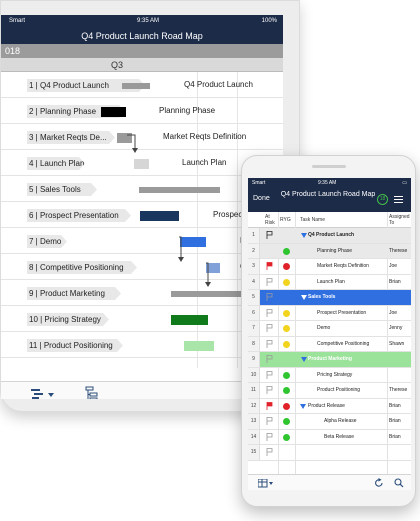 Image resolution: width=420 pixels, height=521 pixels. What do you see at coordinates (285, 220) in the screenshot?
I see `column-ryg: RYG` at bounding box center [285, 220].